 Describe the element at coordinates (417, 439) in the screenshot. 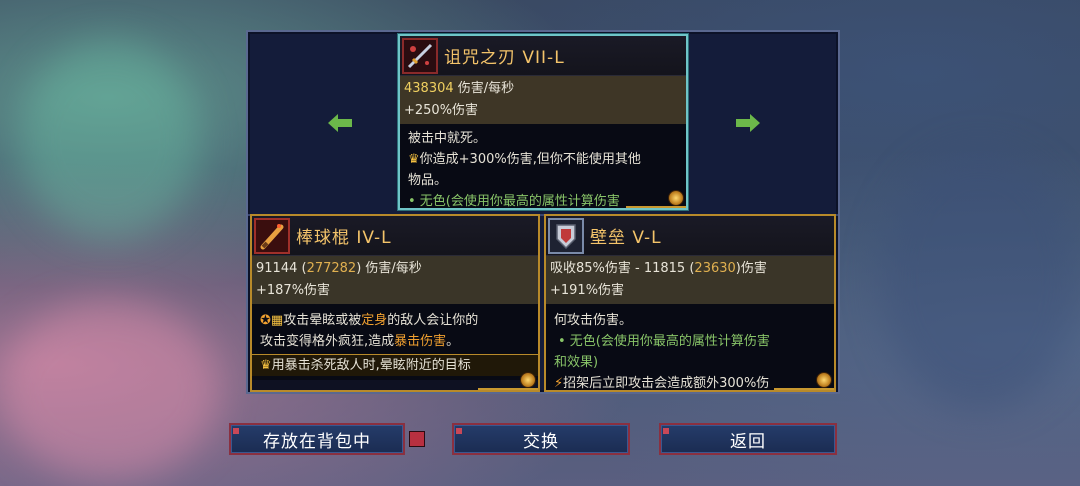

I see `backpack-icon` at that location.